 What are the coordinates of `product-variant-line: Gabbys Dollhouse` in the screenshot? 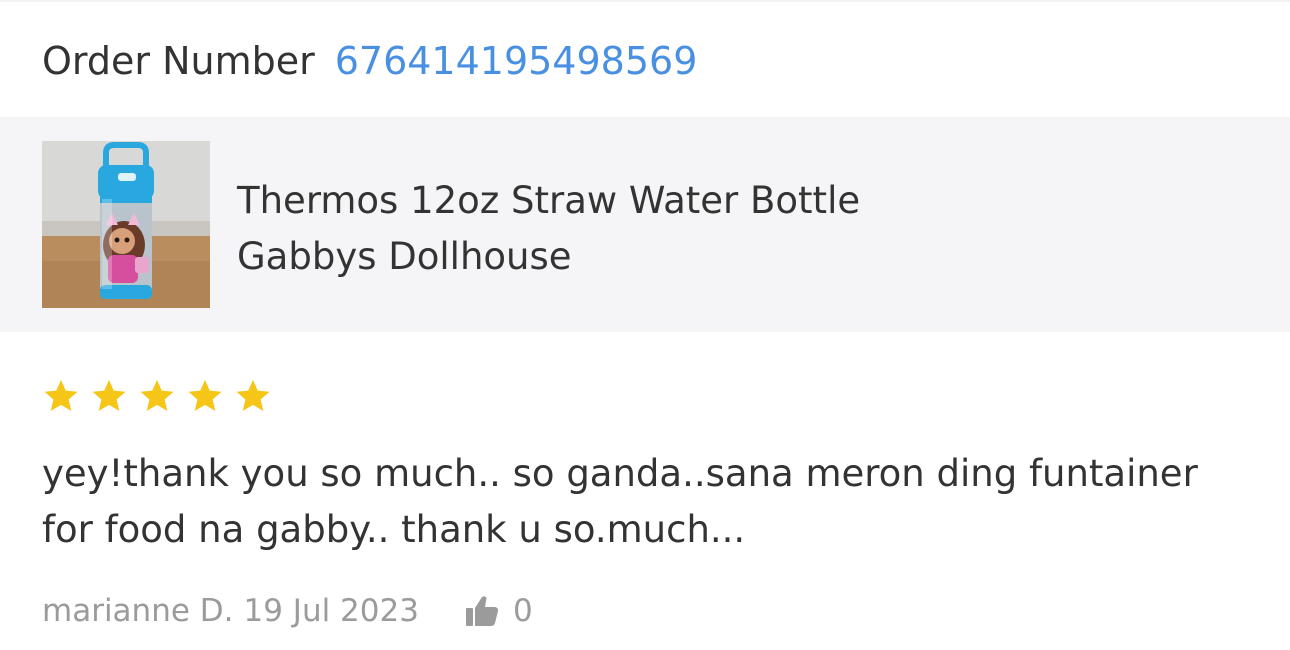 It's located at (404, 256).